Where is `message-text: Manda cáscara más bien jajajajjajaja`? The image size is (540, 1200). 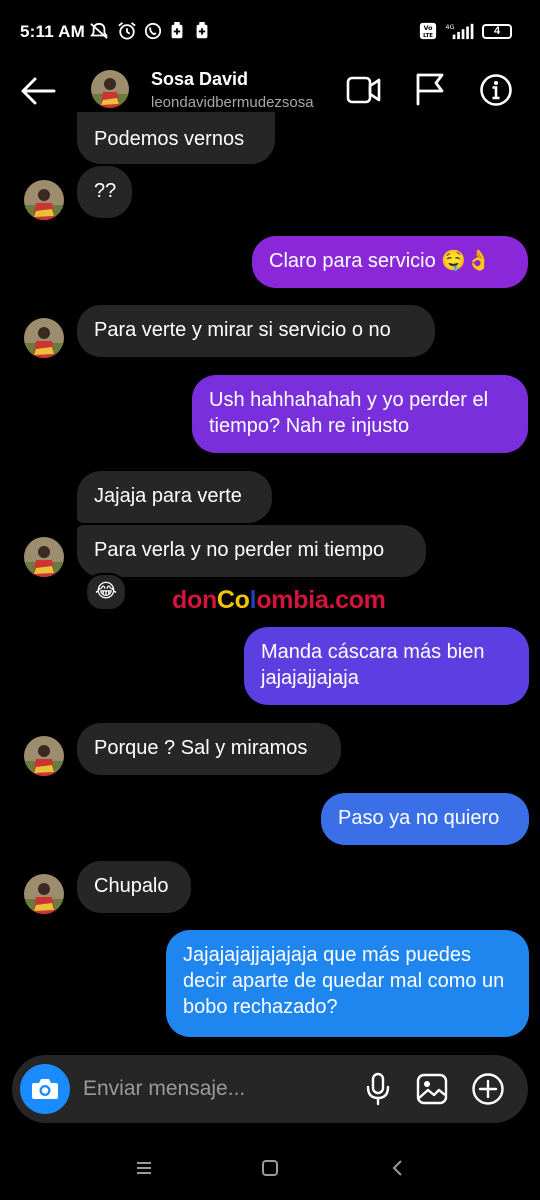
message-text: Manda cáscara más bien jajajajjajaja is located at coordinates (373, 665).